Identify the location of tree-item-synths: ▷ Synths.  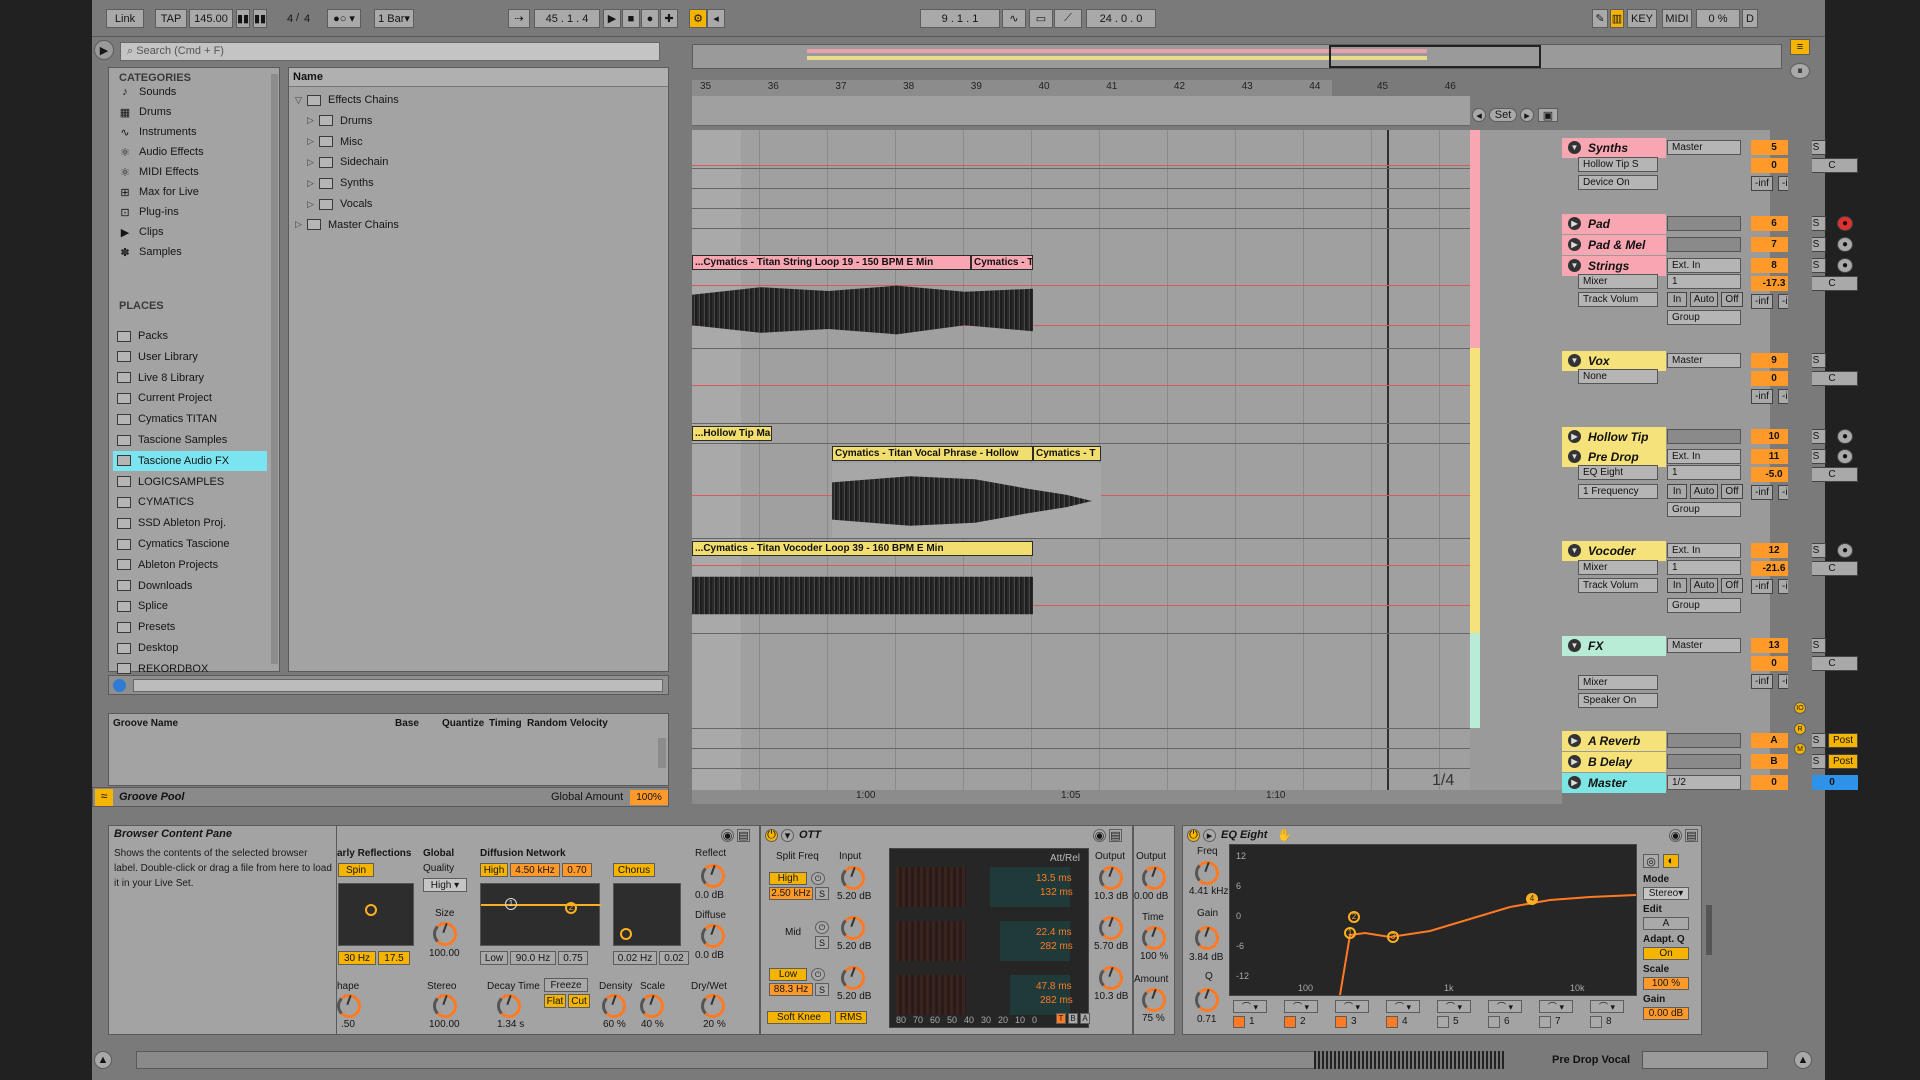
(340, 183).